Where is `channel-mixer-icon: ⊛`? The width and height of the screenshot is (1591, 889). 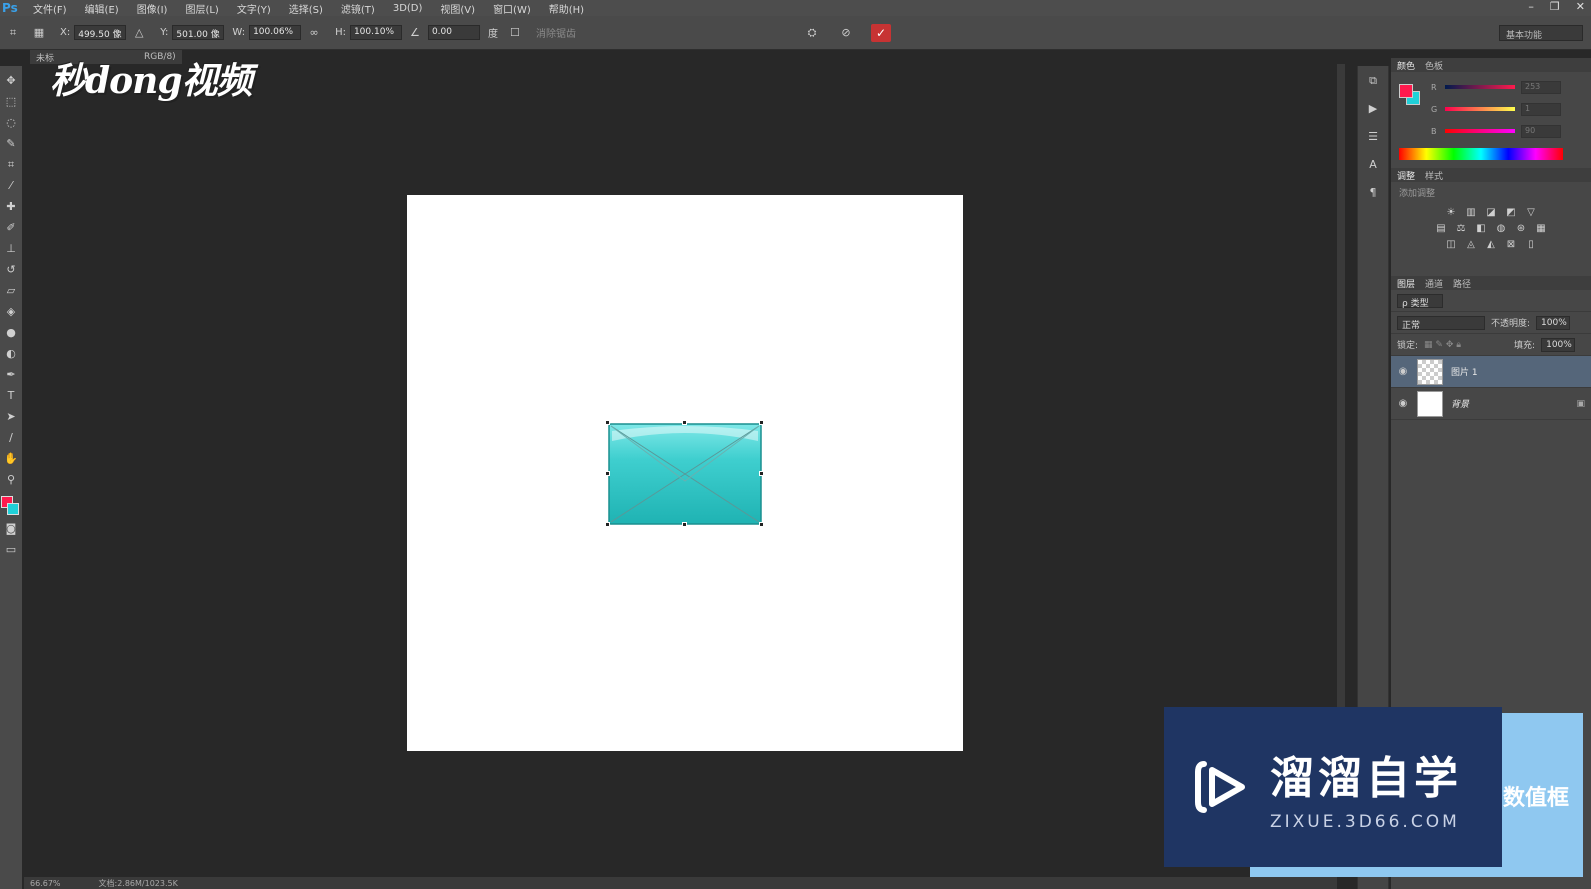
channel-mixer-icon: ⊛ is located at coordinates (1521, 229).